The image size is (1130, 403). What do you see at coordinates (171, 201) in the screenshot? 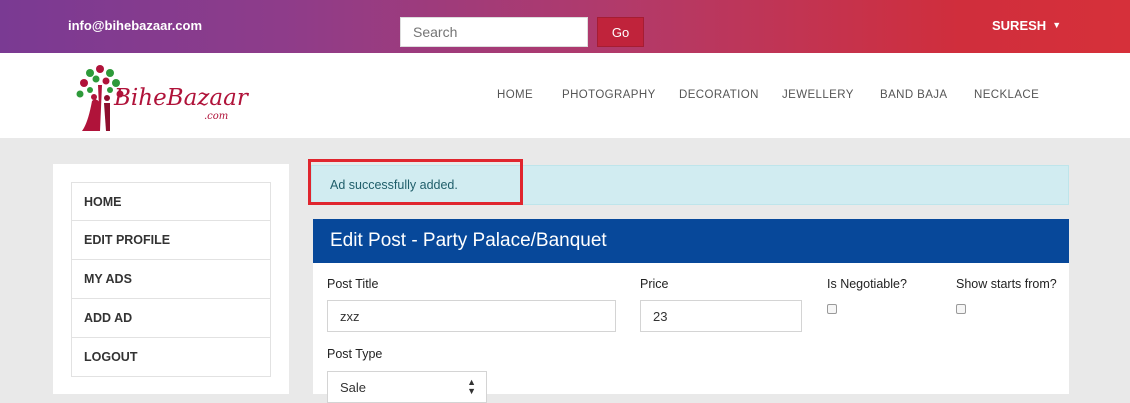
I see `sidebar-item-home: HOME` at bounding box center [171, 201].